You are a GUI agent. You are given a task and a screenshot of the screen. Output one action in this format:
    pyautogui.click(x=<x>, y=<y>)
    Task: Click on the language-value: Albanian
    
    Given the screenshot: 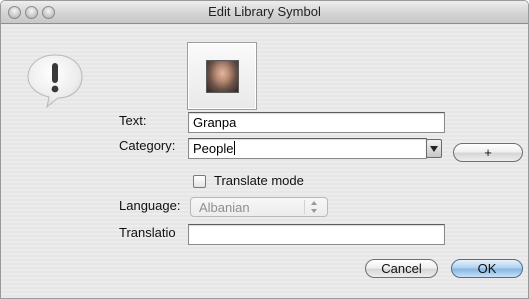 What is the action you would take?
    pyautogui.click(x=224, y=207)
    